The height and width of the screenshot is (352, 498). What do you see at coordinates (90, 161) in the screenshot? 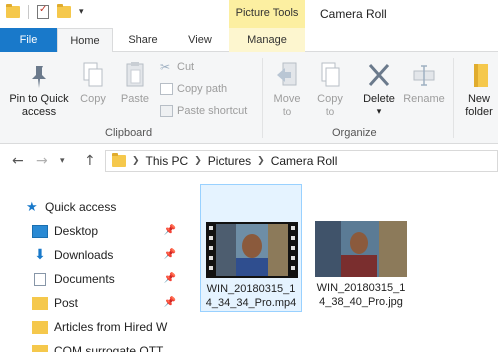
I see `up-arrow-icon: ↑` at bounding box center [90, 161].